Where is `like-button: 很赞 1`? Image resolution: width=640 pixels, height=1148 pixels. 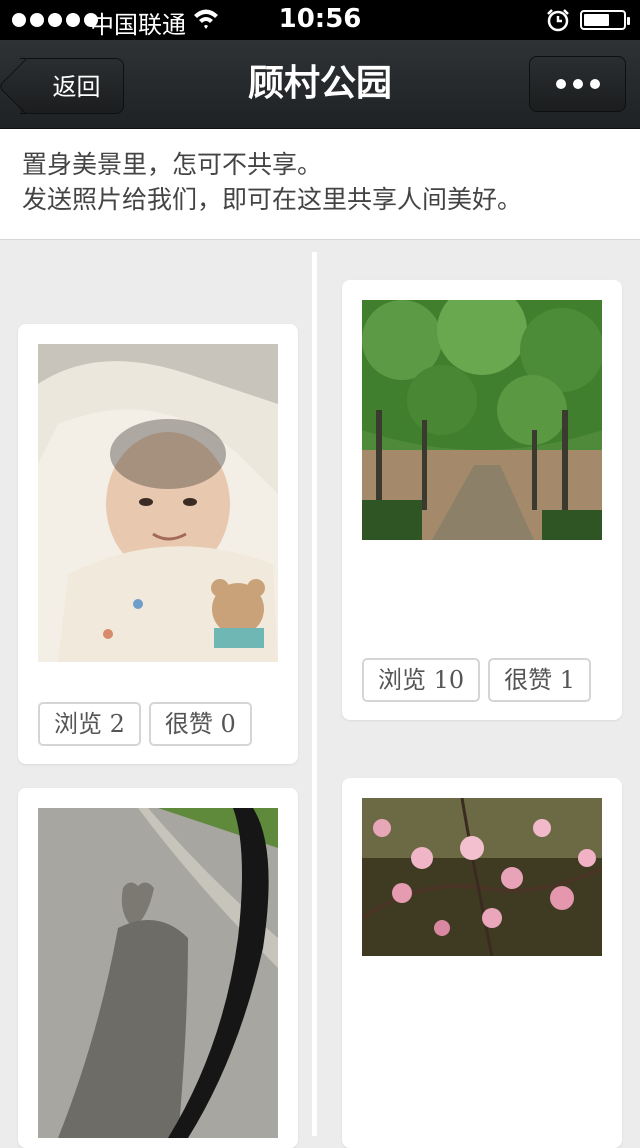
like-button: 很赞 1 is located at coordinates (540, 680).